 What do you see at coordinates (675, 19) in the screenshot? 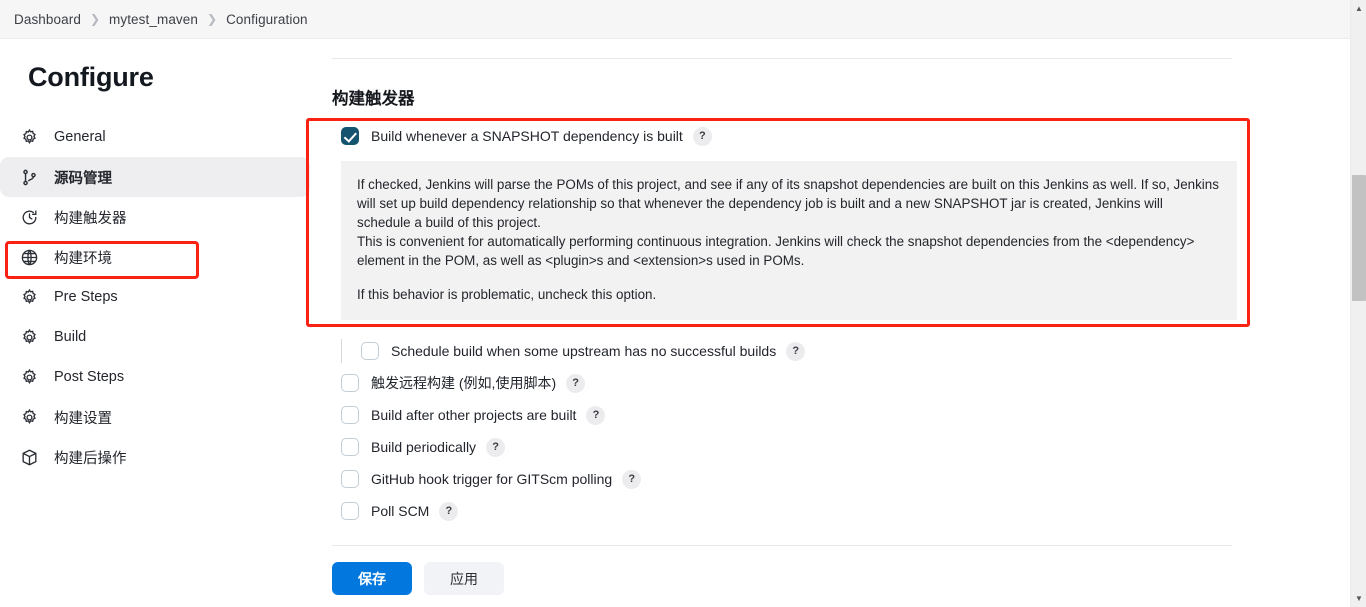
I see `breadcrumb: Dashboard ❯ mytest_maven ❯ Configuration` at bounding box center [675, 19].